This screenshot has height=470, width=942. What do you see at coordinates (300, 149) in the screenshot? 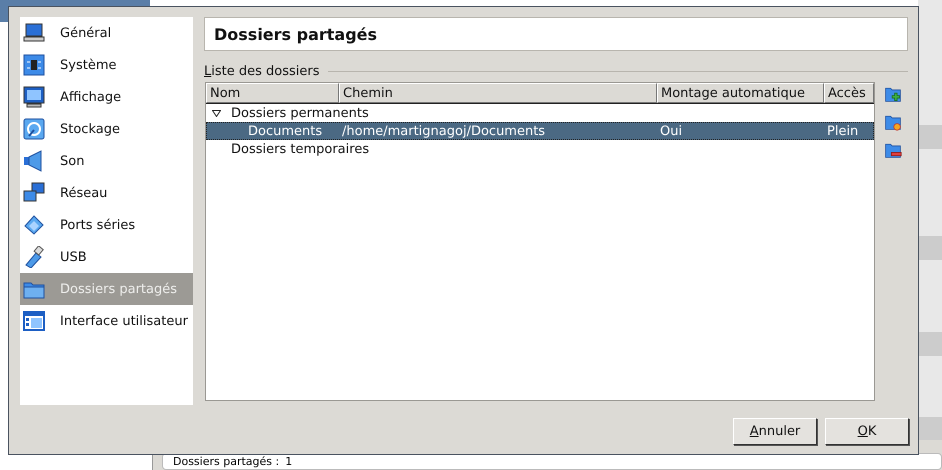
I see `group-label: Dossiers temporaires` at bounding box center [300, 149].